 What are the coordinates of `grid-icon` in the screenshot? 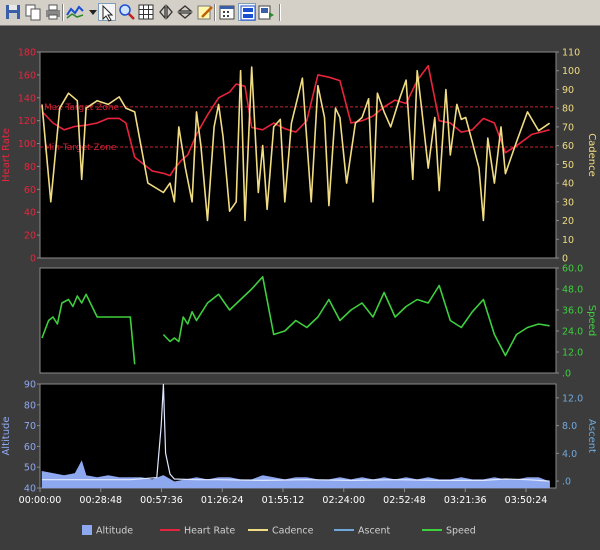 It's located at (146, 12).